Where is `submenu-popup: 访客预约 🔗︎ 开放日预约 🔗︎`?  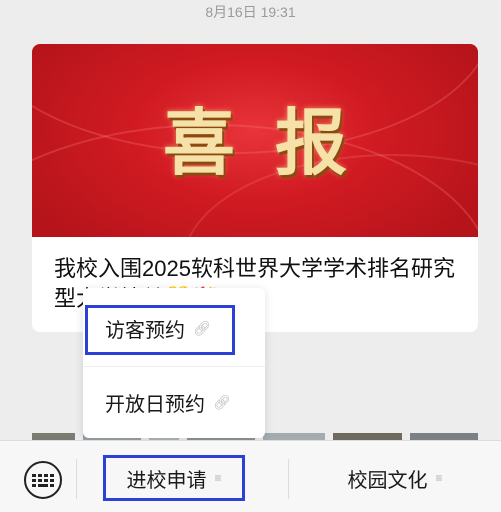 submenu-popup: 访客预约 🔗︎ 开放日预约 🔗︎ is located at coordinates (174, 363).